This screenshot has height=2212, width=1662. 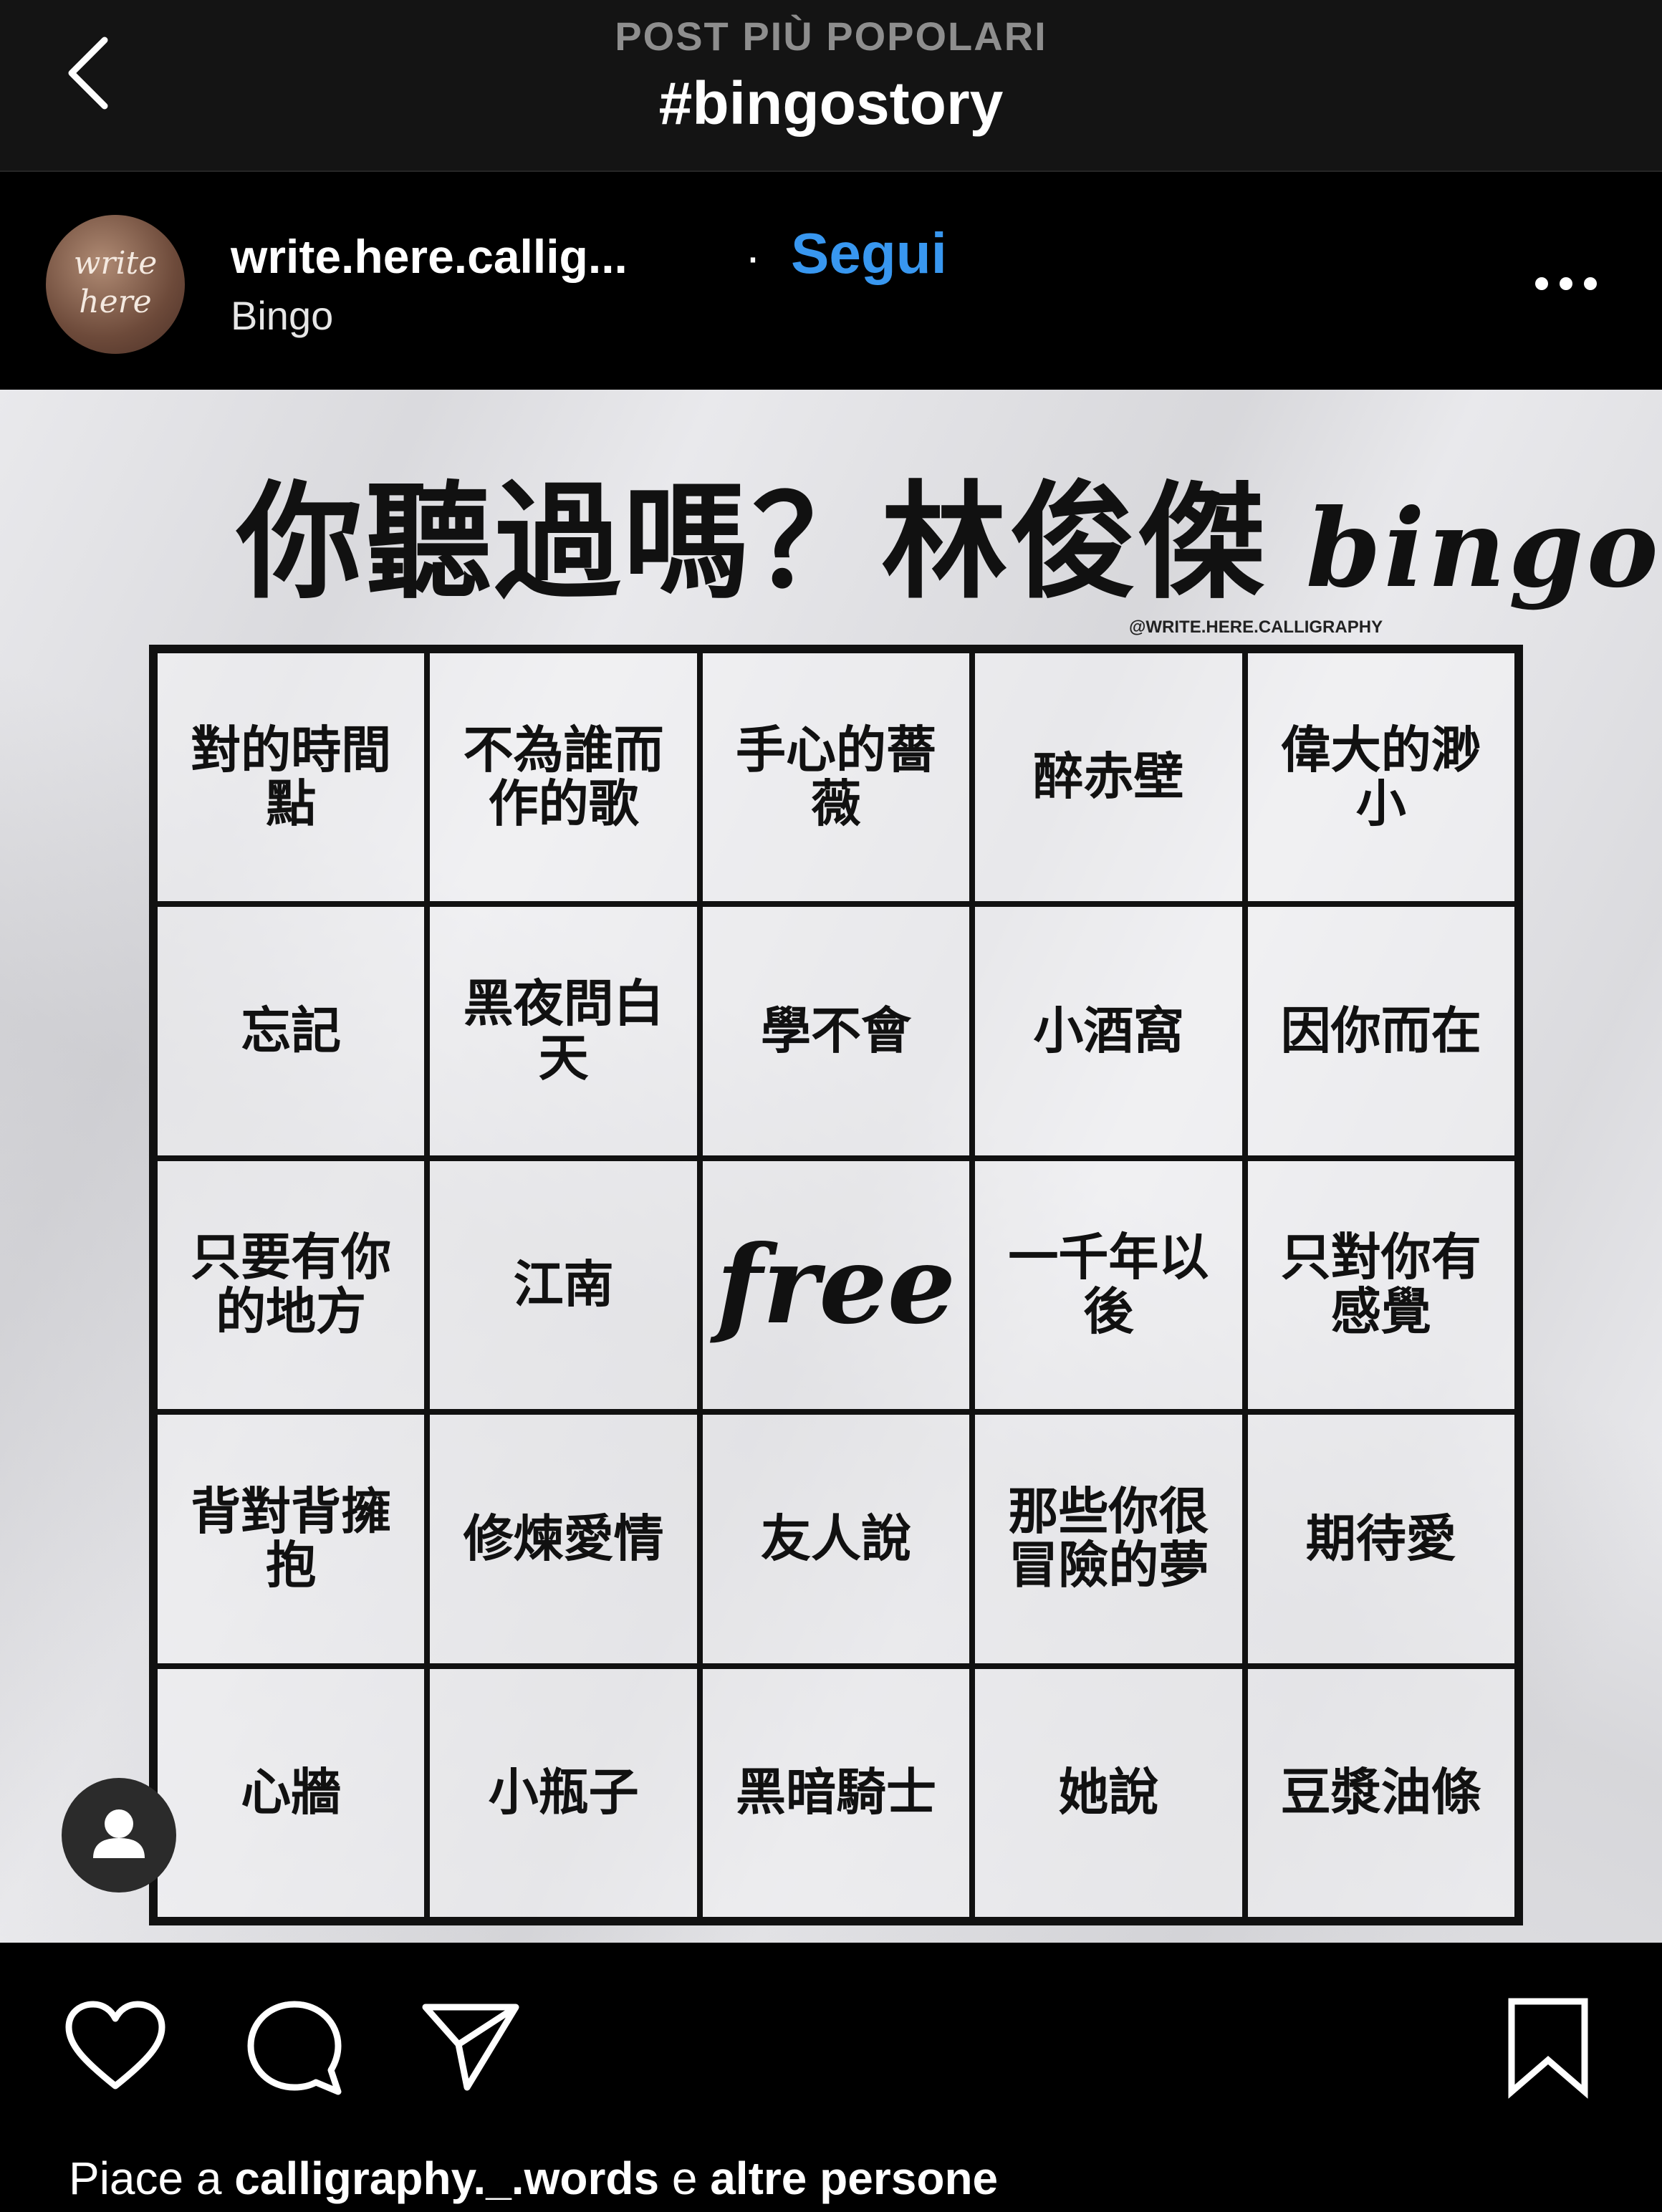 What do you see at coordinates (291, 1792) in the screenshot?
I see `bingo-cell: 心牆` at bounding box center [291, 1792].